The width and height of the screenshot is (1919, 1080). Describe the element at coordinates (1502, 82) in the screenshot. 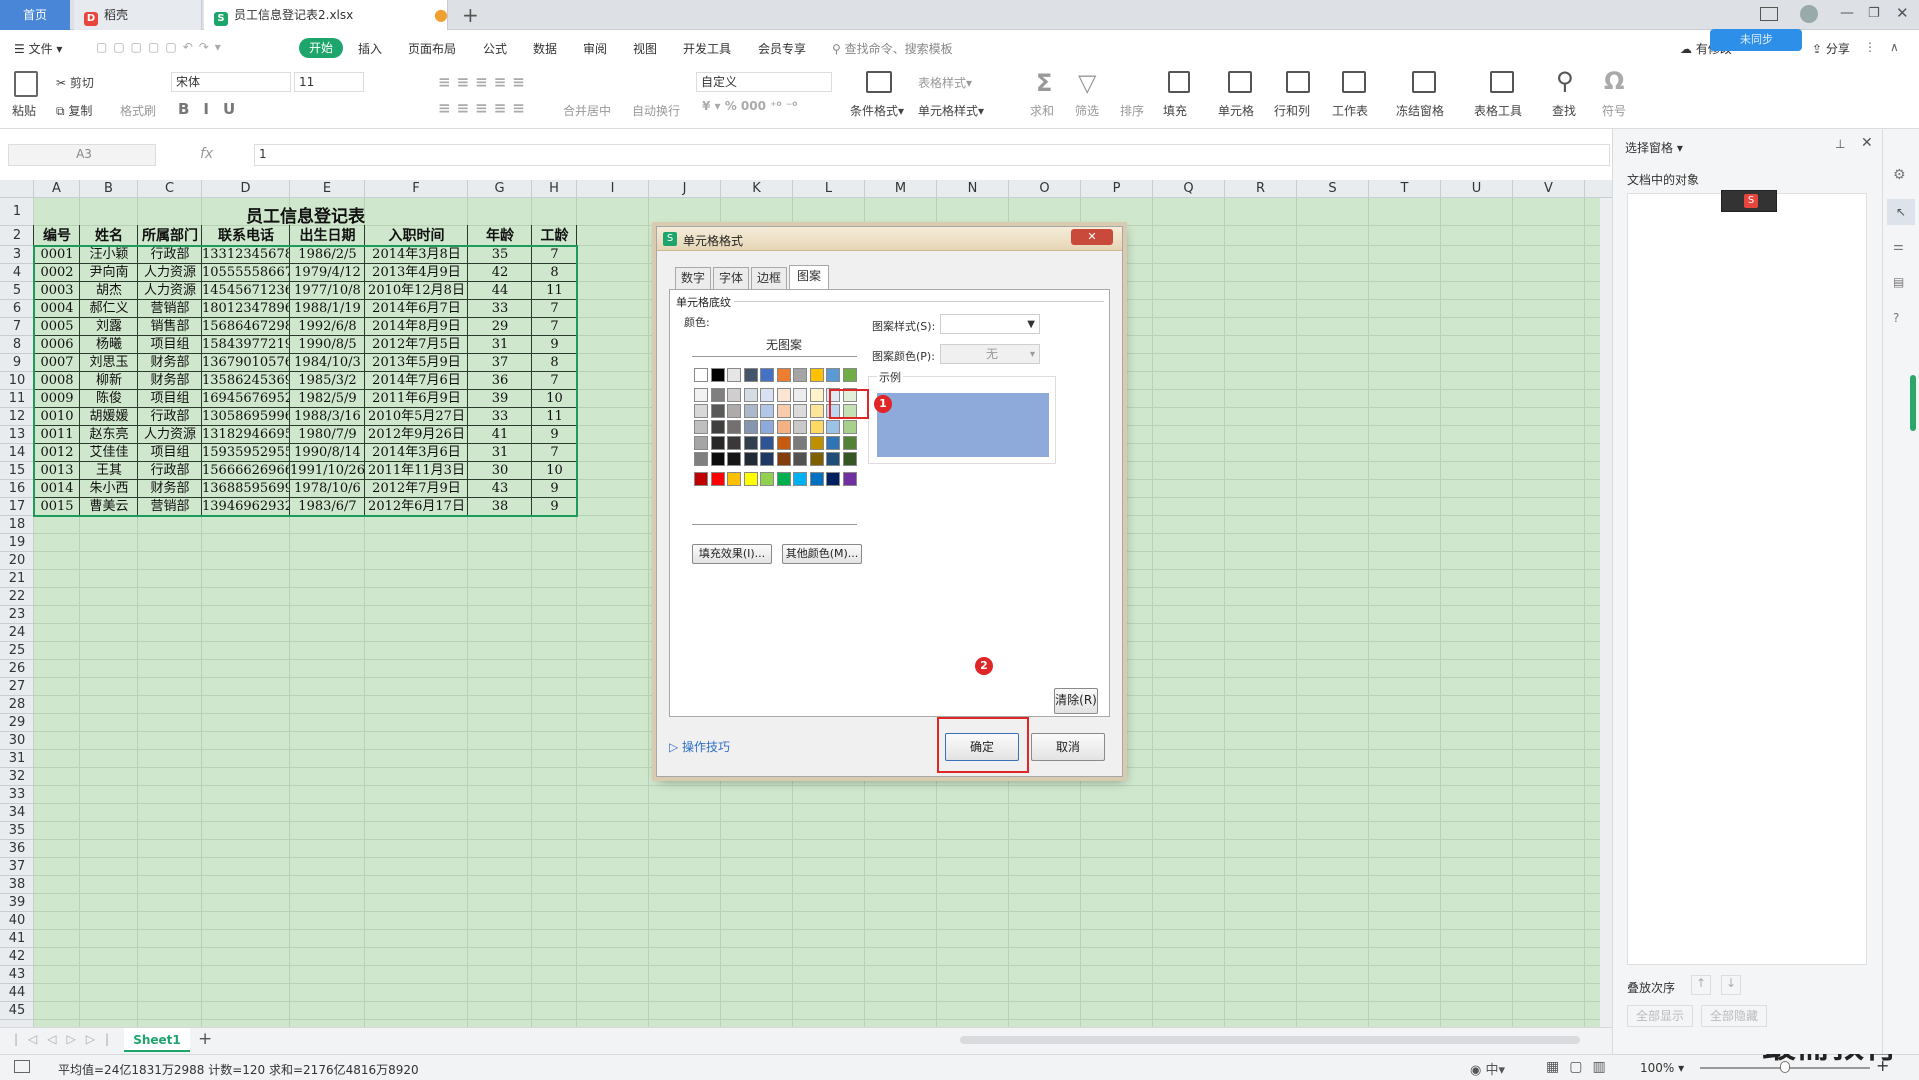

I see `table-tools-icon` at that location.